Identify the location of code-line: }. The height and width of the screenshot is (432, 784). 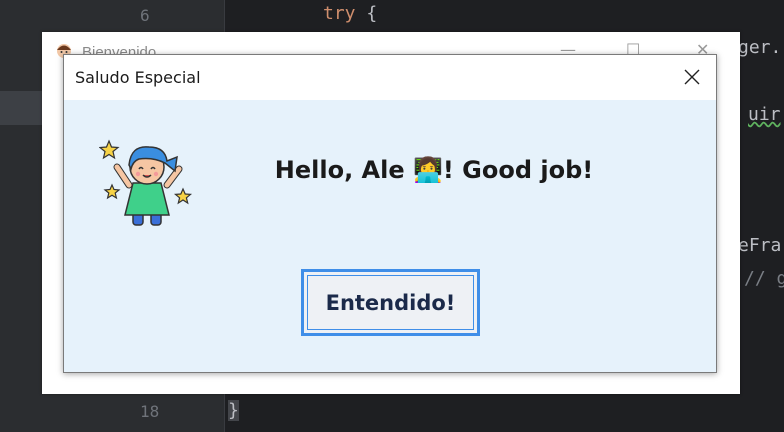
(233, 410).